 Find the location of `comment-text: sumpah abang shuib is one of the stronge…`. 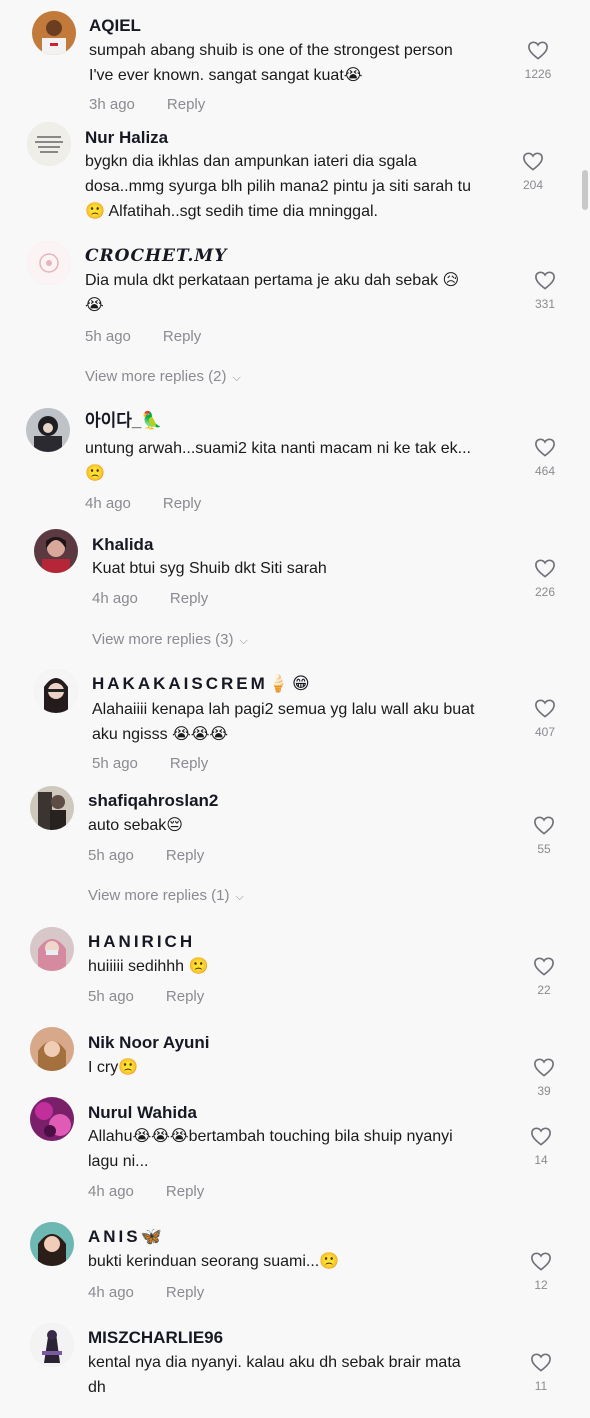

comment-text: sumpah abang shuib is one of the stronge… is located at coordinates (271, 63).